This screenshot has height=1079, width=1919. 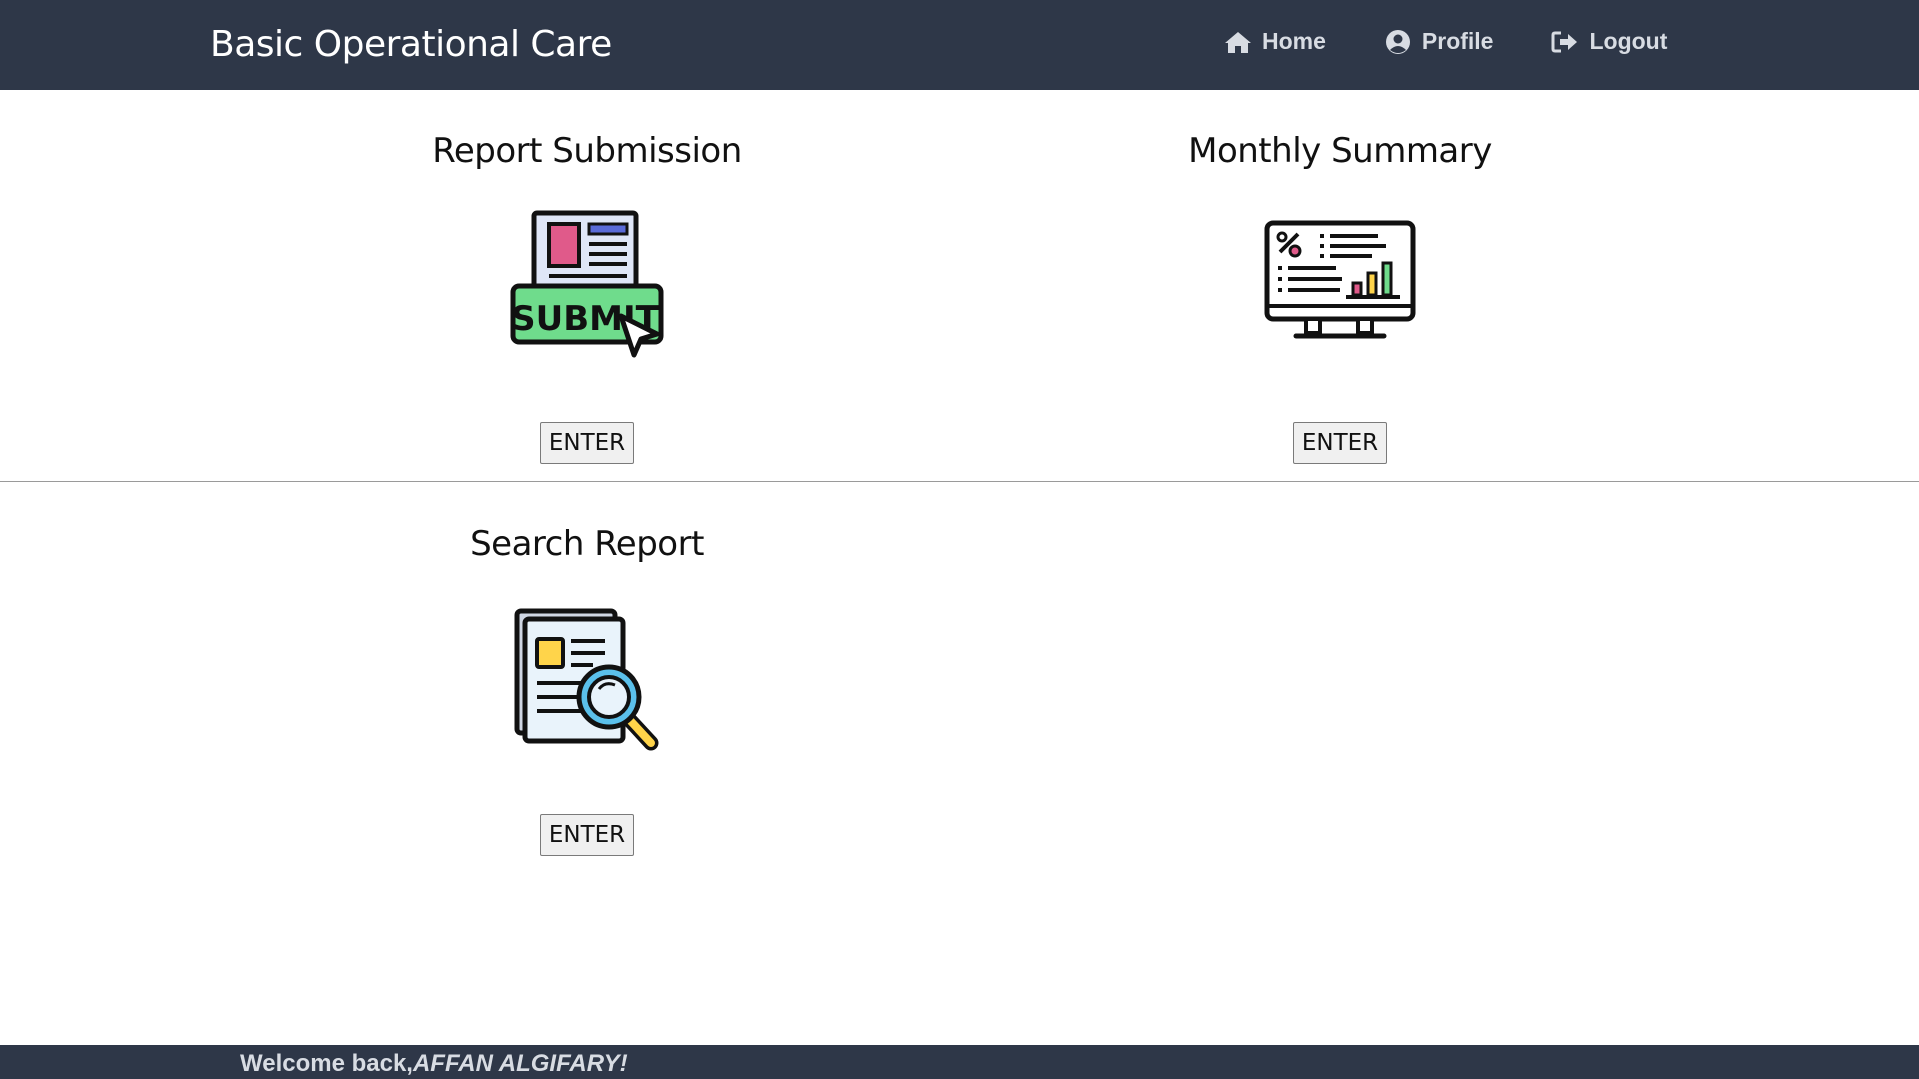 I want to click on welcome-username: AFFAN ALGIFARY!, so click(x=520, y=1063).